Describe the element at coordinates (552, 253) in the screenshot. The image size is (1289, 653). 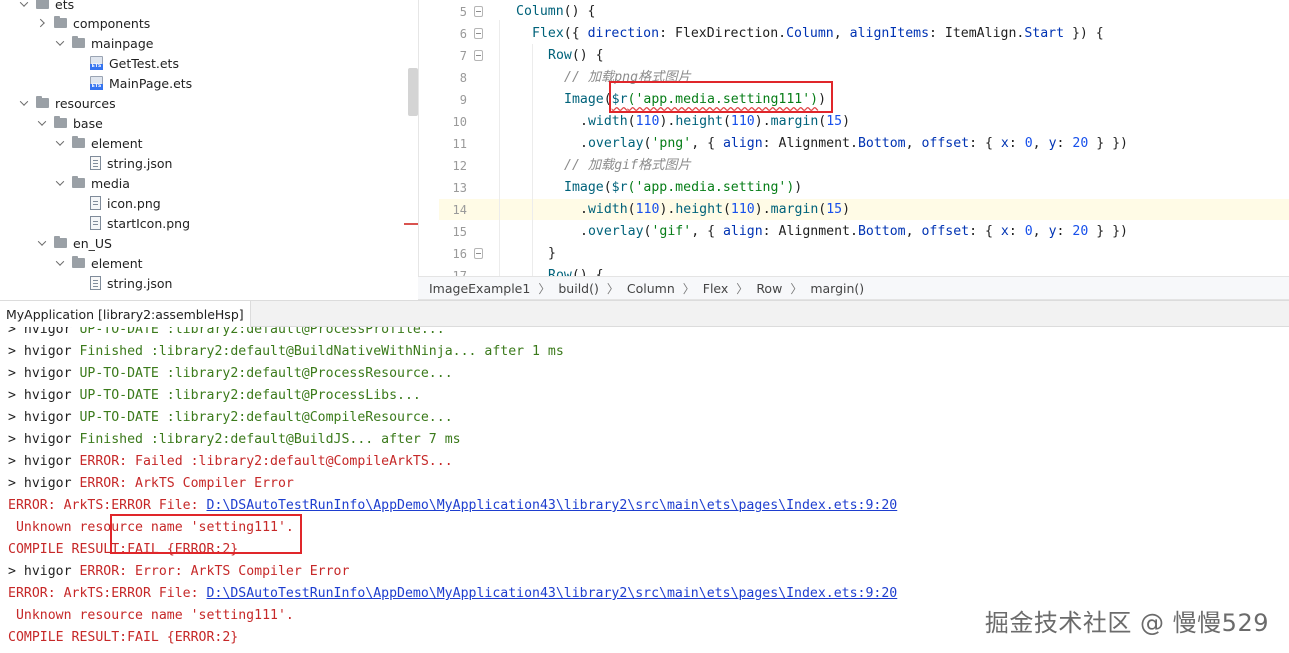
I see `code-line: }` at that location.